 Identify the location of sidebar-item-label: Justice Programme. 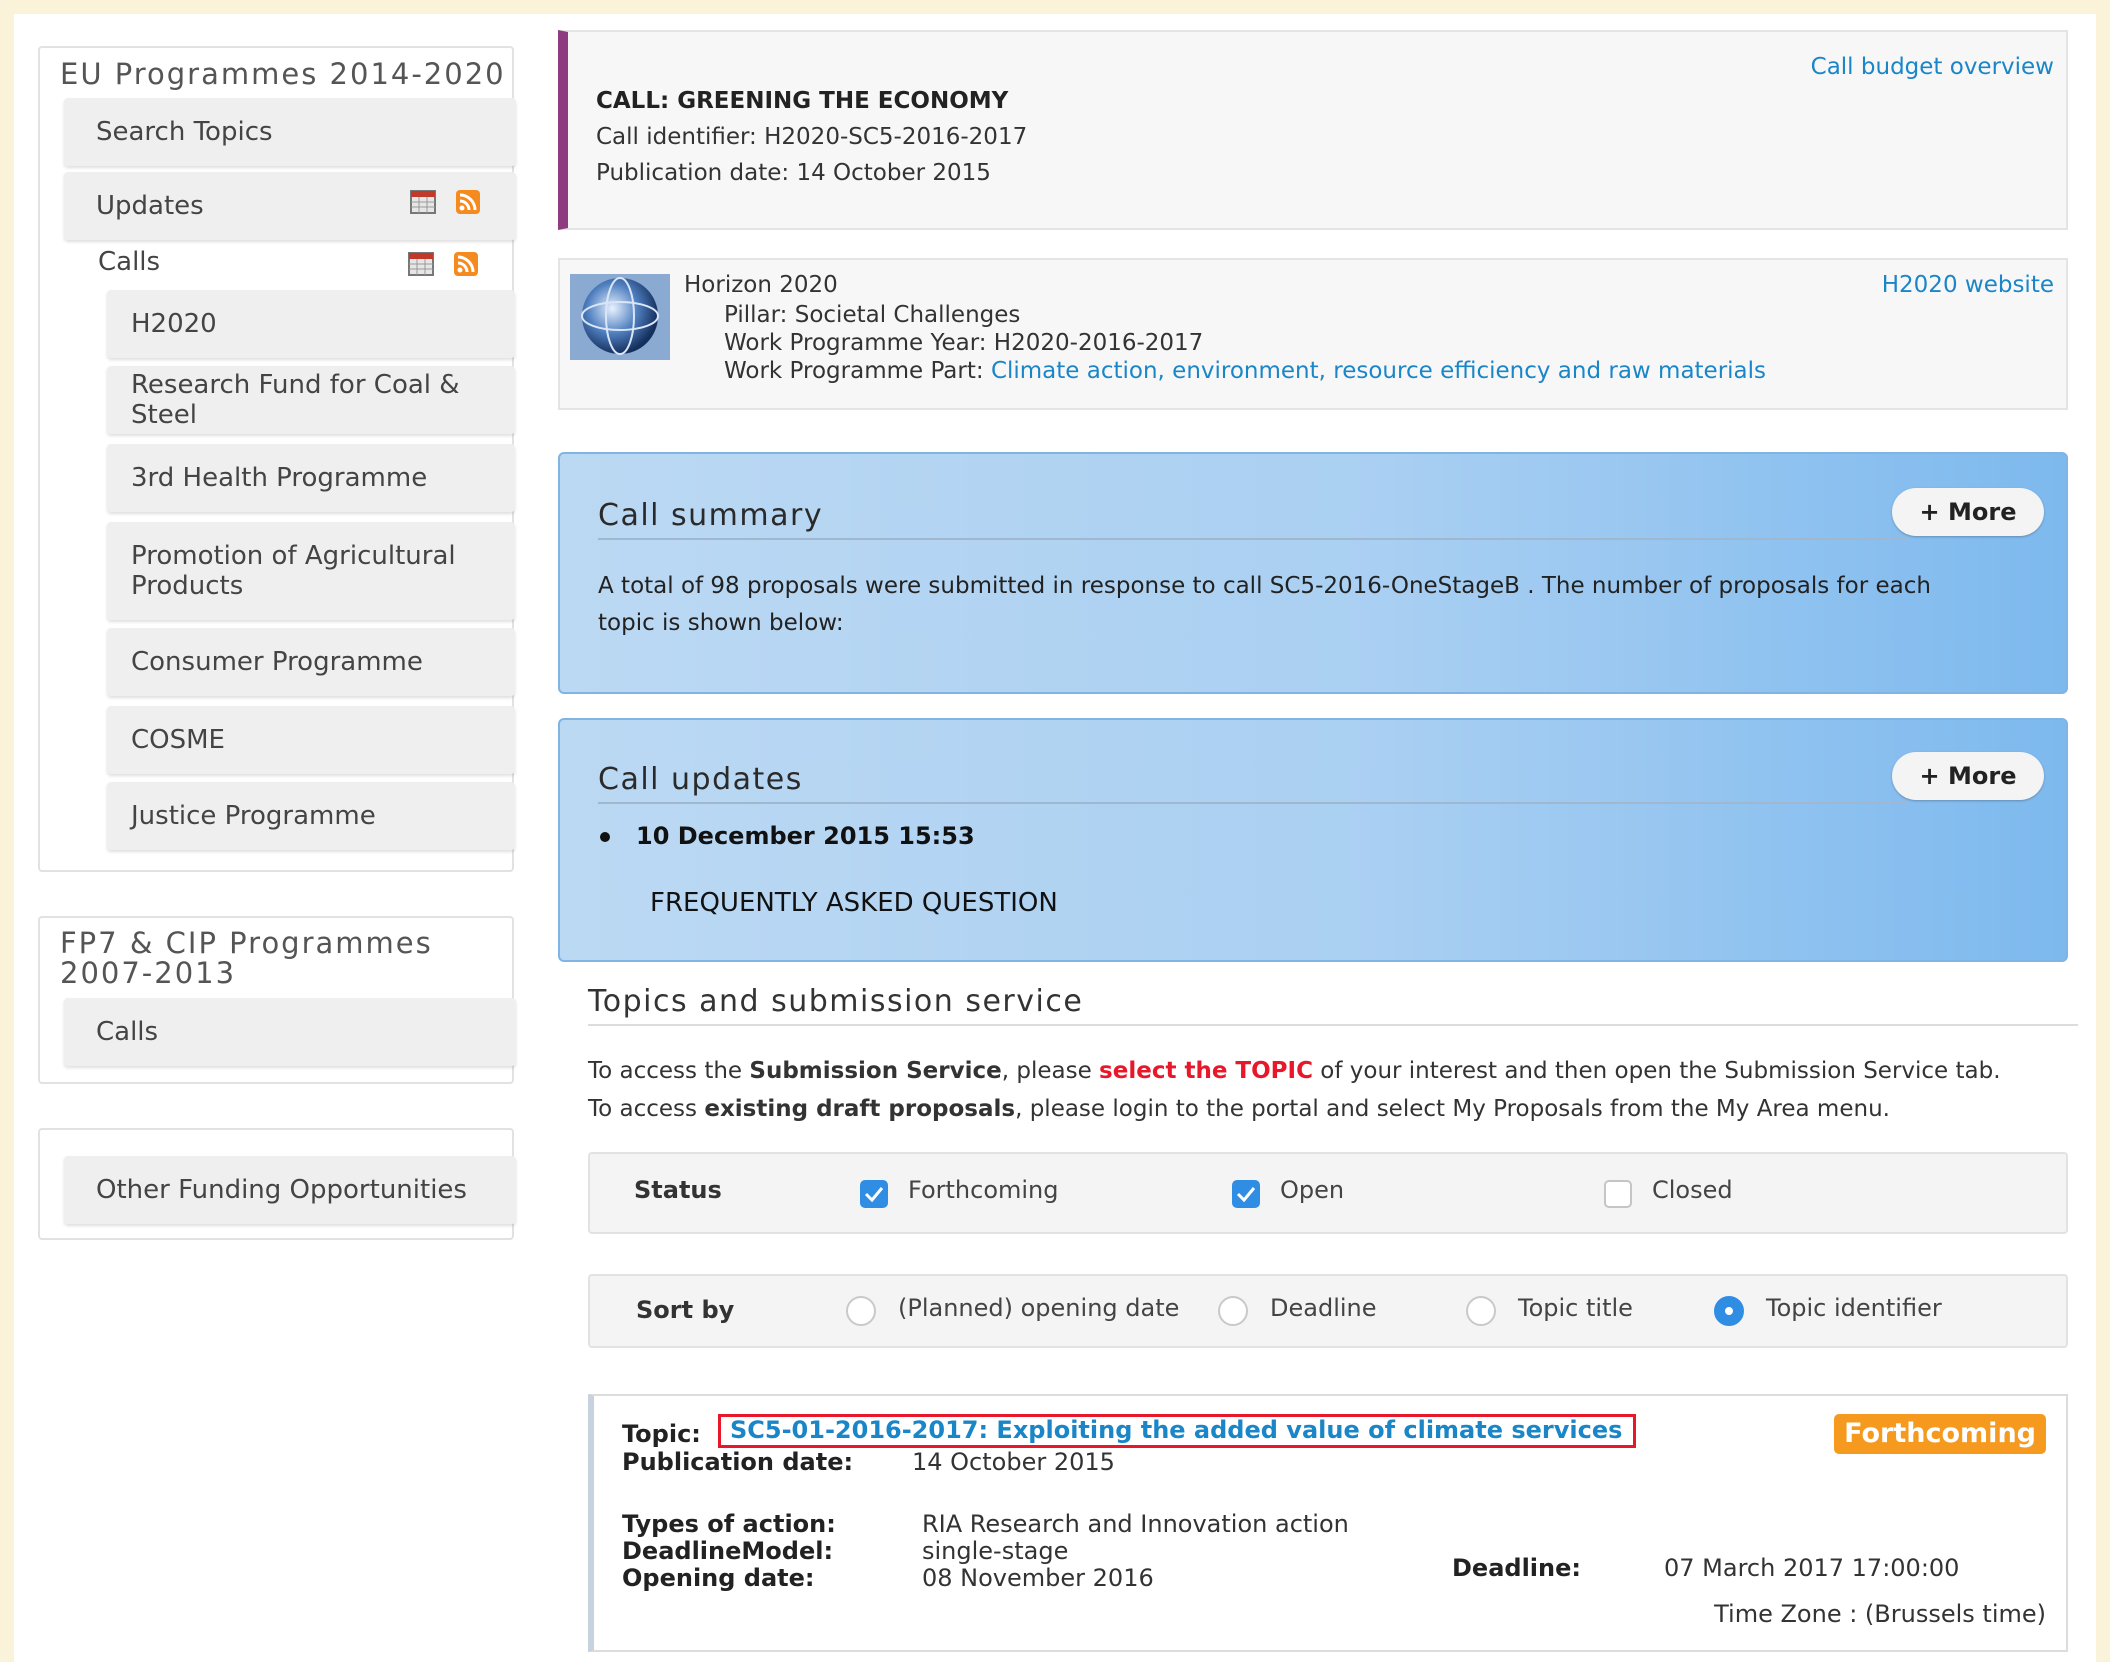
(253, 816).